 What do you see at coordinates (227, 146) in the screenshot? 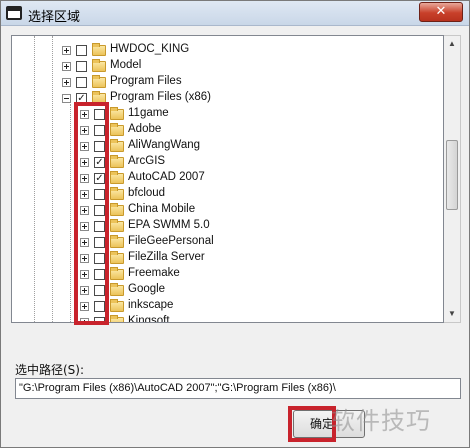
I see `tree-child-item: AliWangWang` at bounding box center [227, 146].